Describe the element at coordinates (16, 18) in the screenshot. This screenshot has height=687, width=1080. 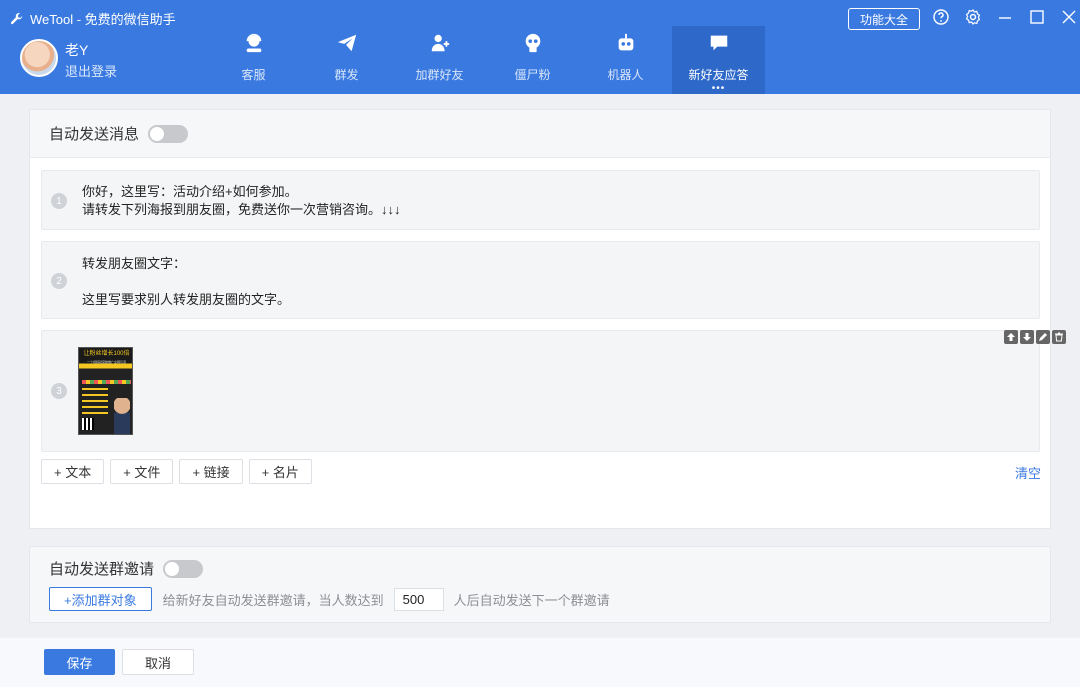
I see `wrench-icon` at that location.